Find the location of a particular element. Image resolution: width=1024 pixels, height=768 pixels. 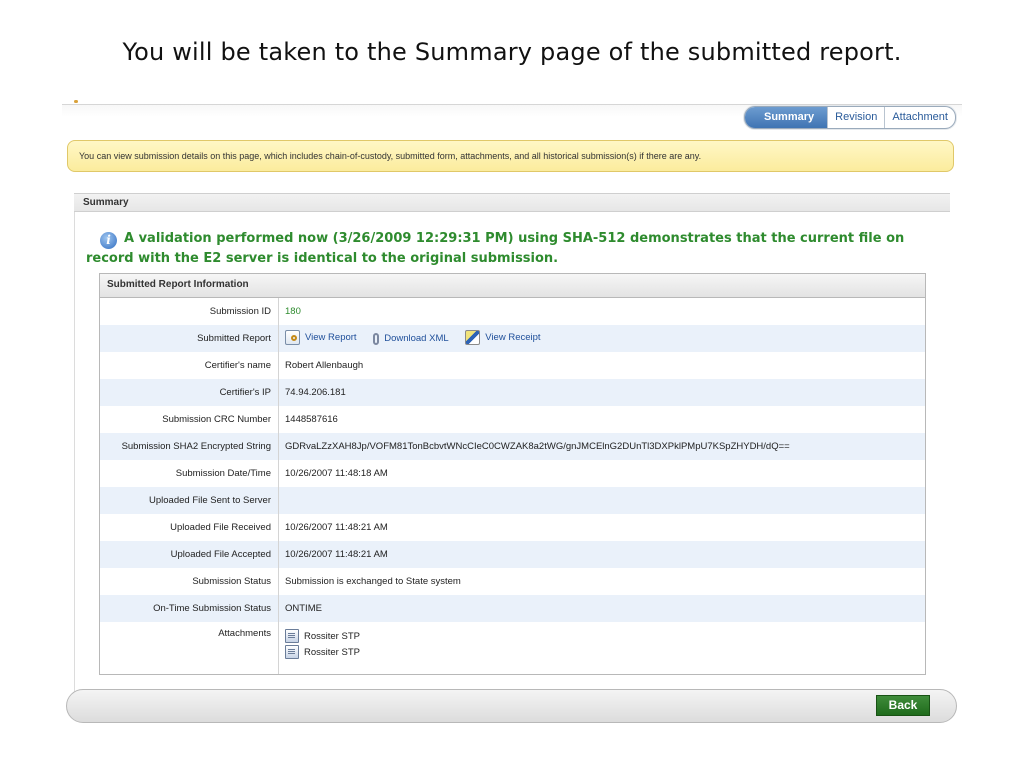

row-label: Submission Date/Time is located at coordinates (189, 473).